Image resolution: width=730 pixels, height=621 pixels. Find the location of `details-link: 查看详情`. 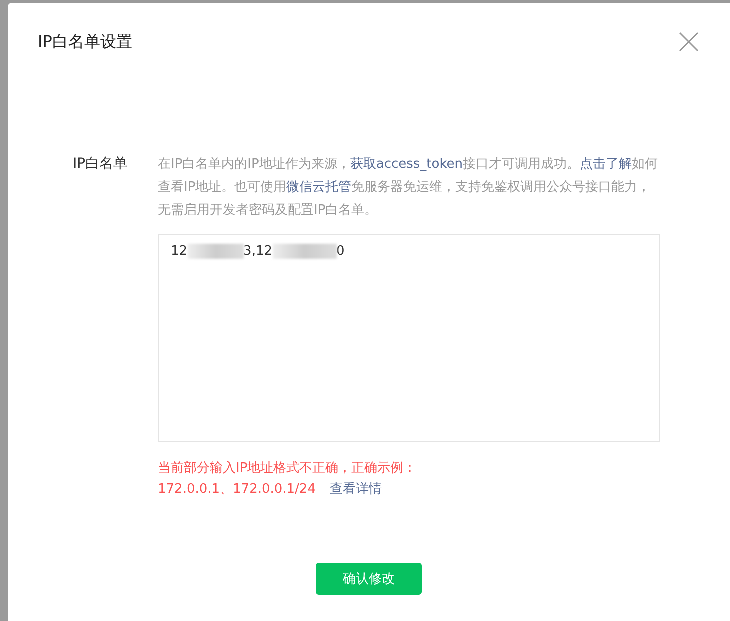

details-link: 查看详情 is located at coordinates (356, 489).